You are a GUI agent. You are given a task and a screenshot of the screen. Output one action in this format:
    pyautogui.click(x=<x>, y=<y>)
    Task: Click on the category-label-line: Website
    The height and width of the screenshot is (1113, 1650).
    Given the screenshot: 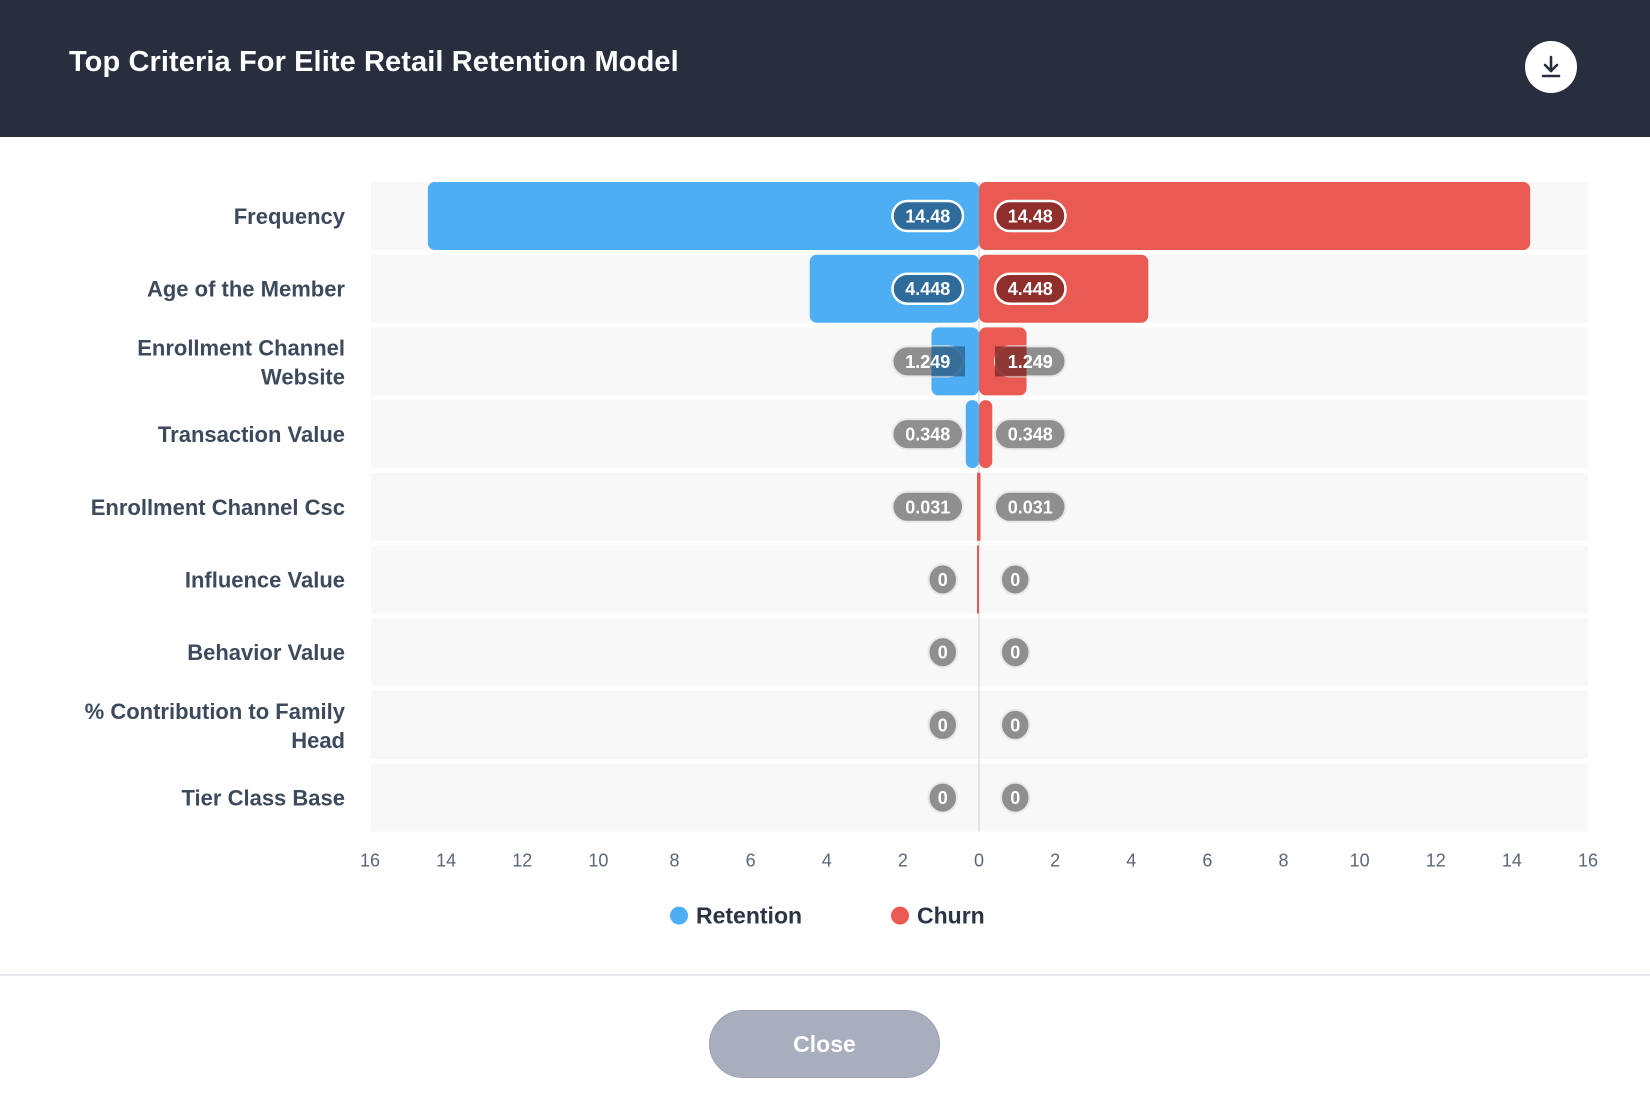 What is the action you would take?
    pyautogui.click(x=303, y=376)
    